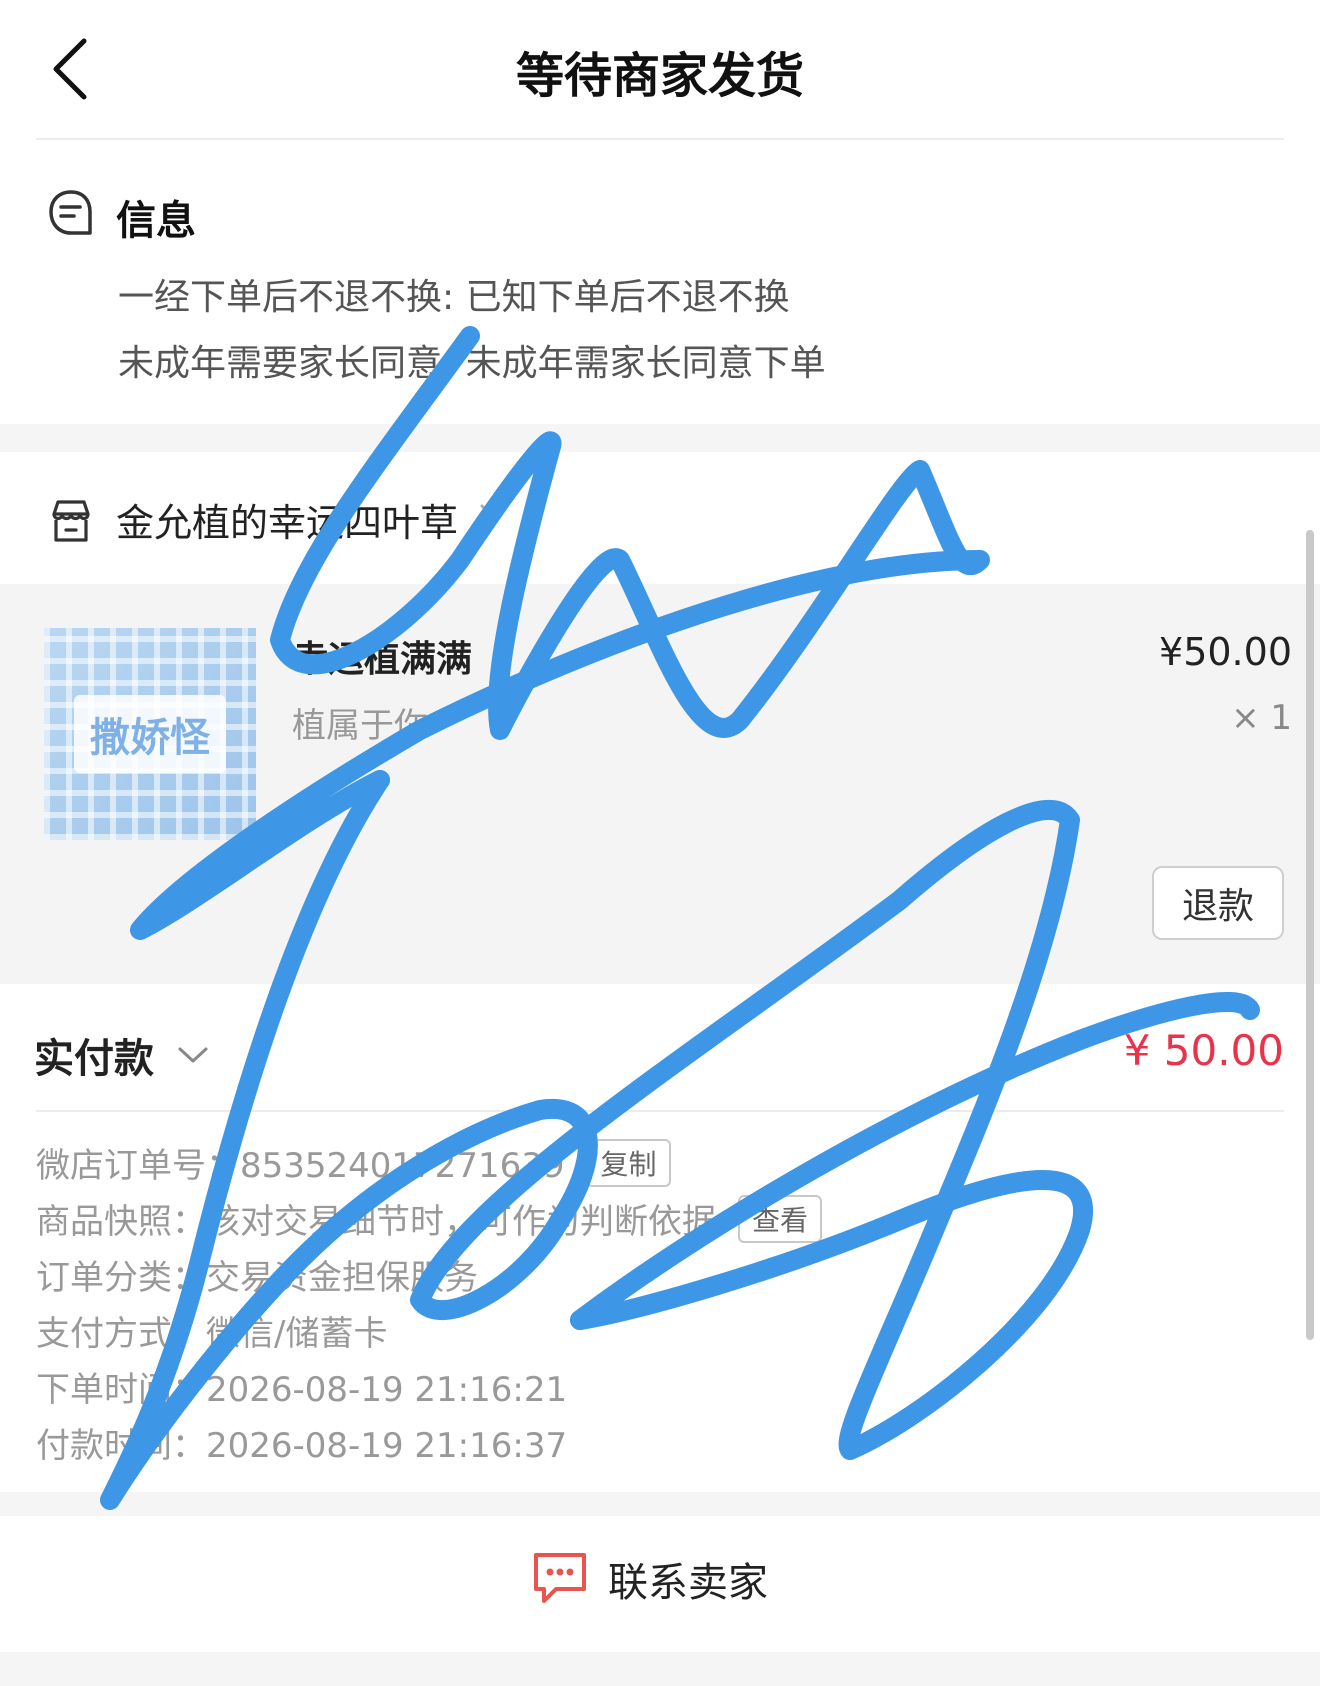  I want to click on info-line-no-return: 一经下单后不退不换: 已知下单后不退不换, so click(454, 297).